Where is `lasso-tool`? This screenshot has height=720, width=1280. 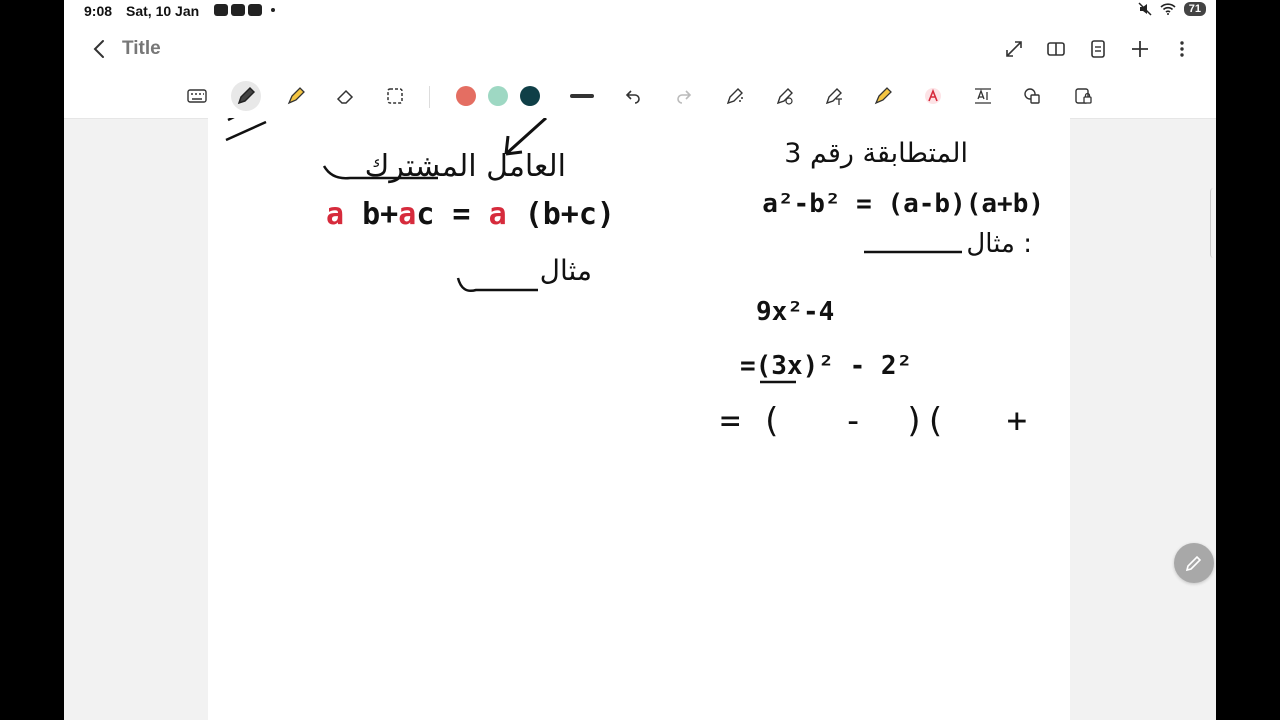 lasso-tool is located at coordinates (395, 96).